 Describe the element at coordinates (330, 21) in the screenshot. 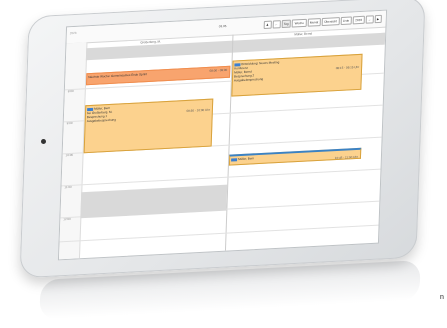

I see `overview-button: Übersicht` at that location.